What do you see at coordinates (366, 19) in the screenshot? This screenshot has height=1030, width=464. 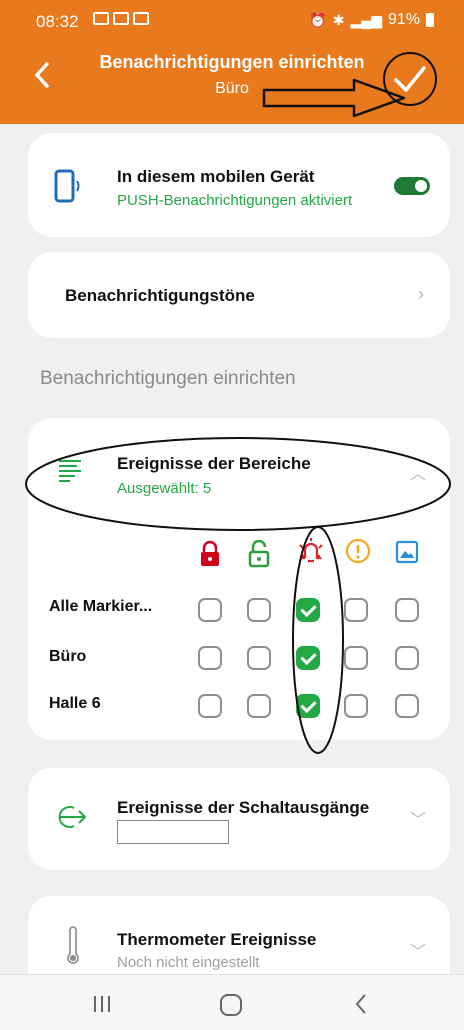 I see `signal-icon: ▂▄▆` at bounding box center [366, 19].